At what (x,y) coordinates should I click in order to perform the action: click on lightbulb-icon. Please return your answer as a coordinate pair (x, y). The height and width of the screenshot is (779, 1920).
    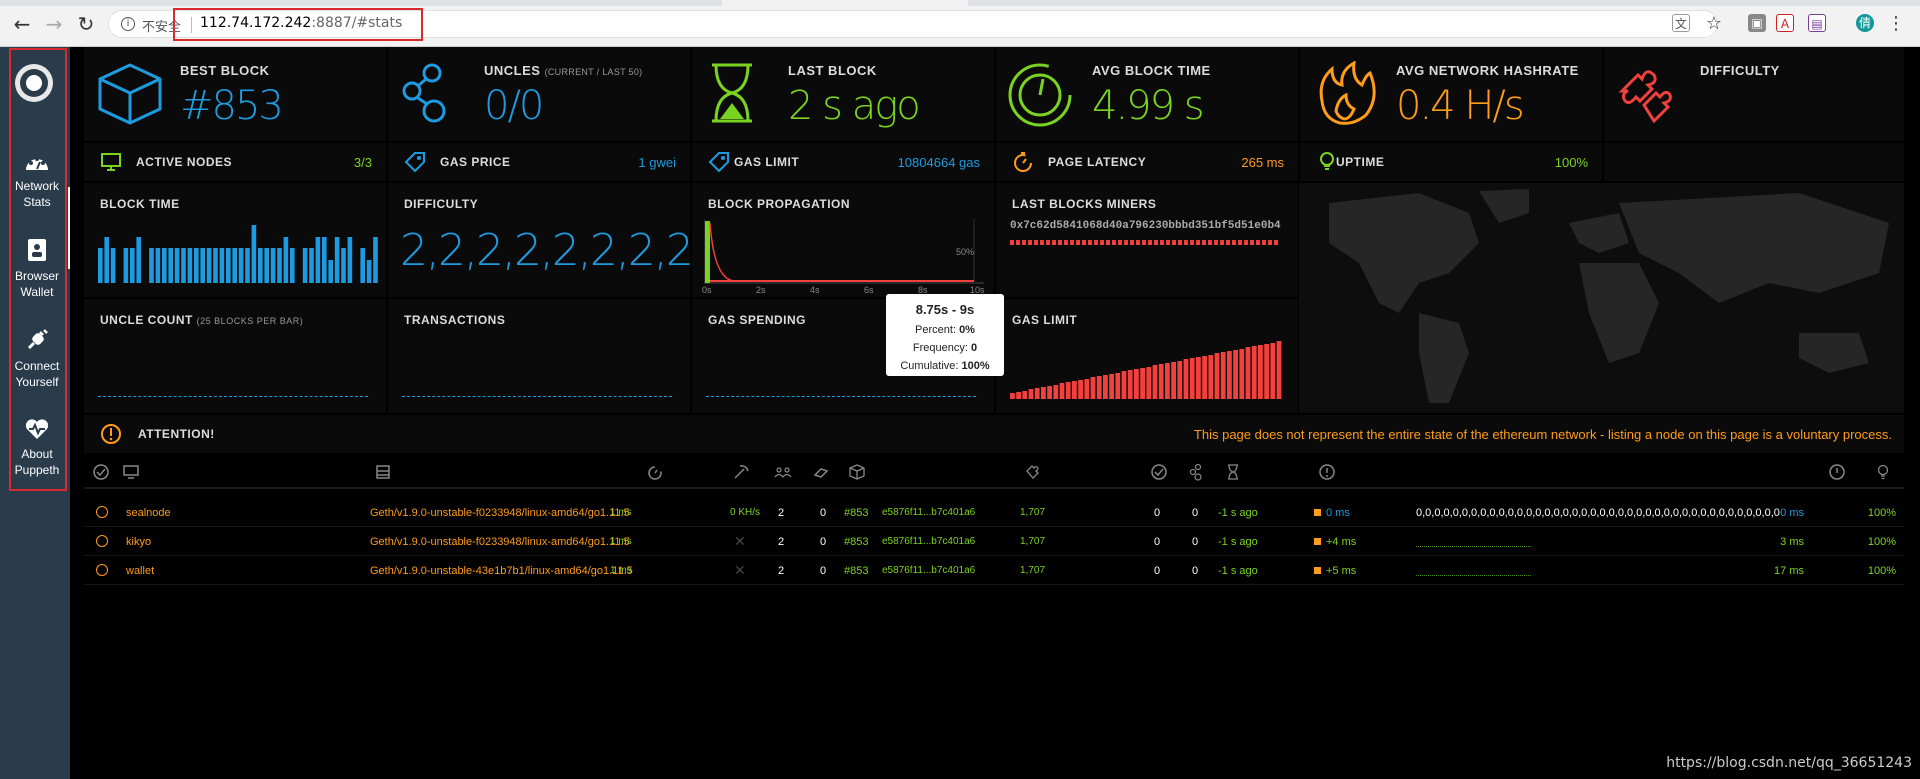
    Looking at the image, I should click on (1883, 472).